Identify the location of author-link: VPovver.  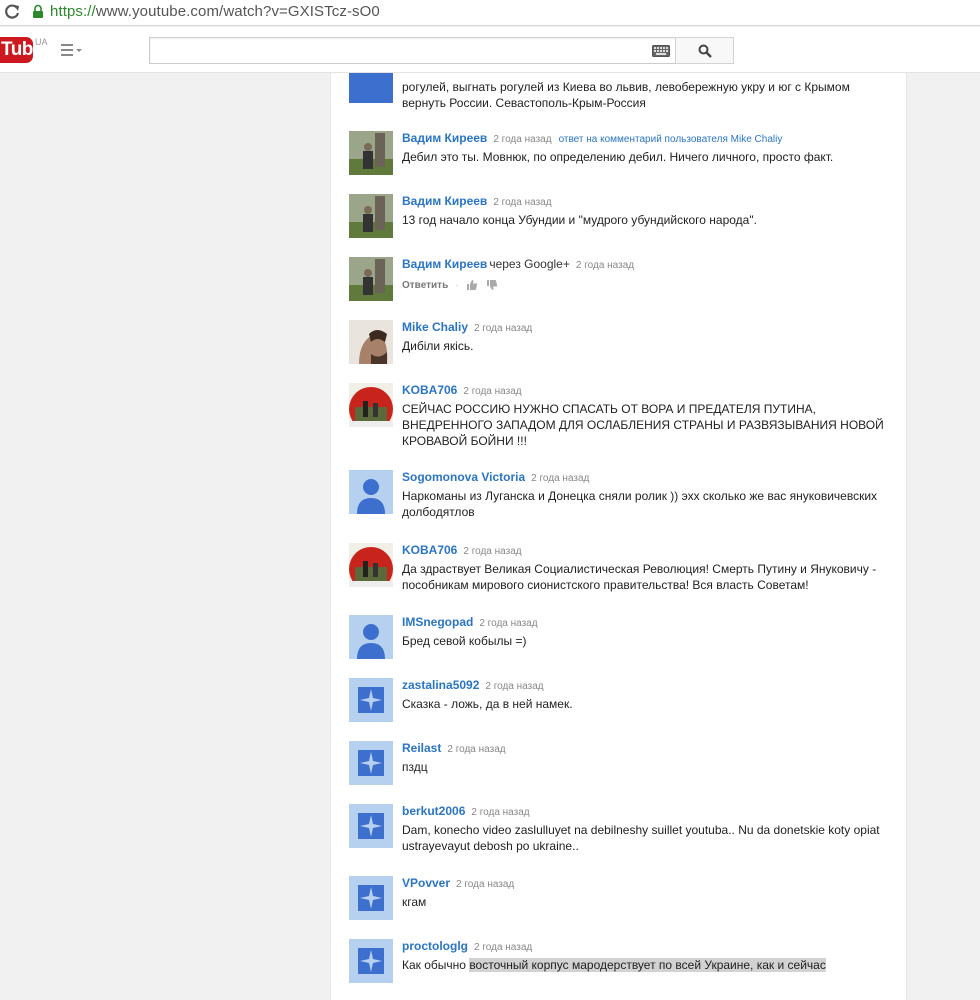
(426, 883).